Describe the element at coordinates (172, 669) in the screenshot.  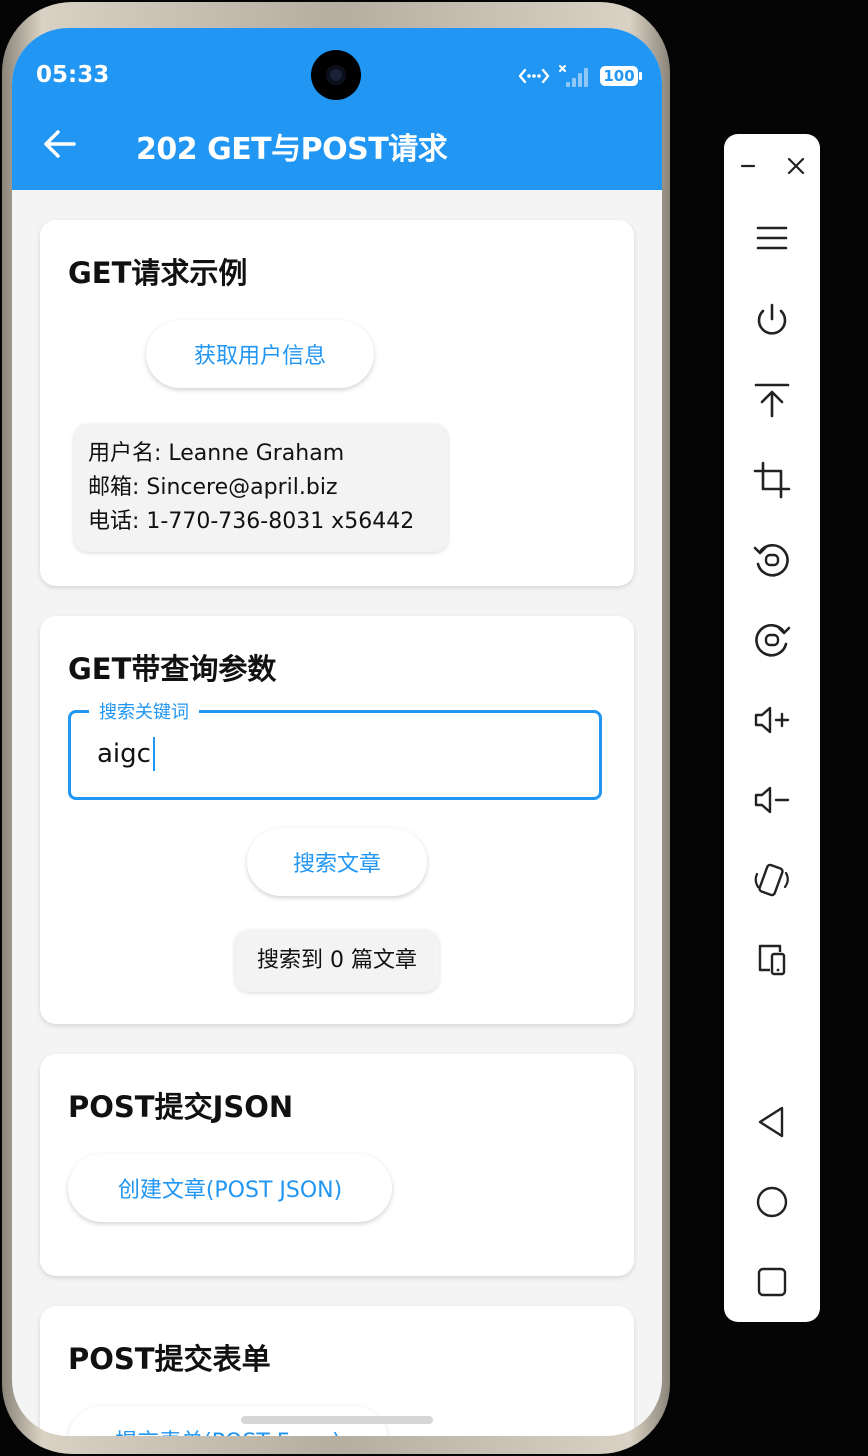
I see `card-title: GET带查询参数` at that location.